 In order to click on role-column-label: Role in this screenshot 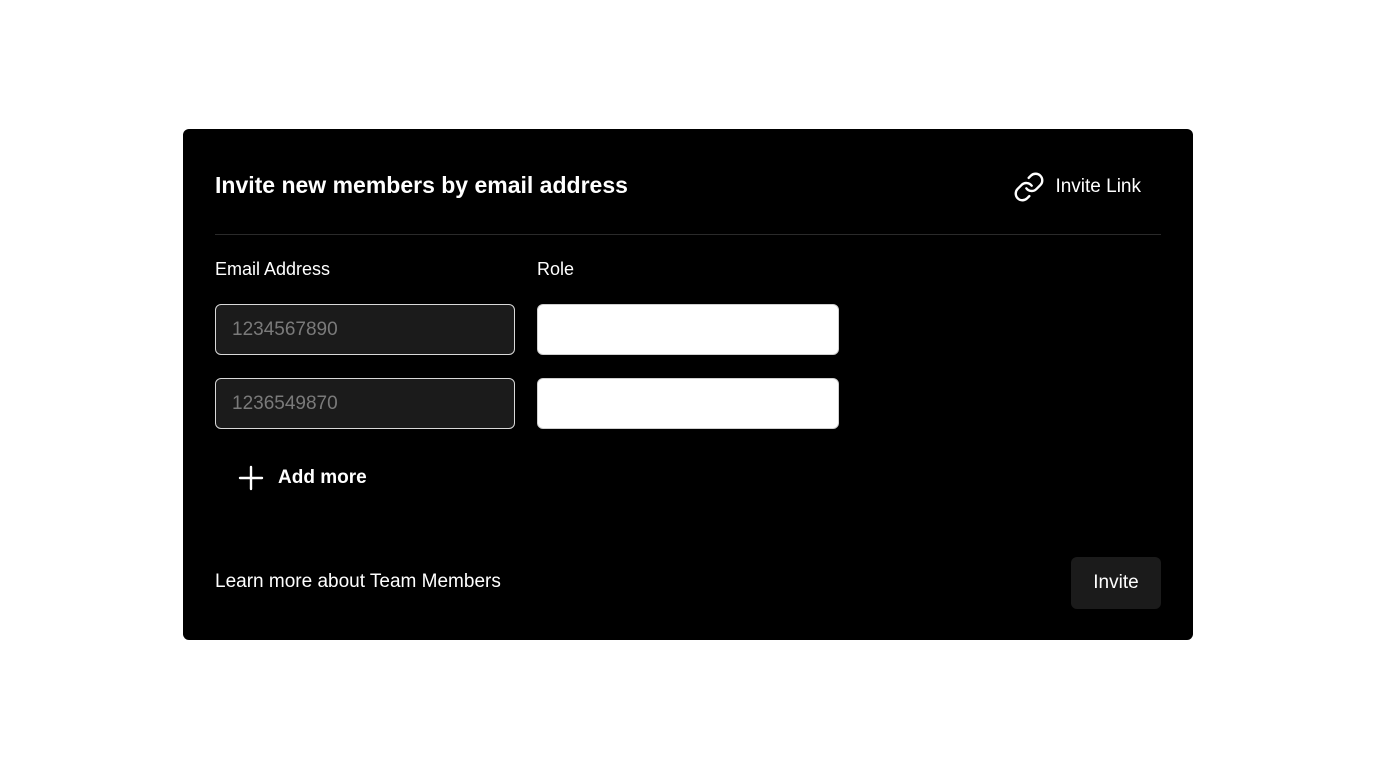, I will do `click(556, 269)`.